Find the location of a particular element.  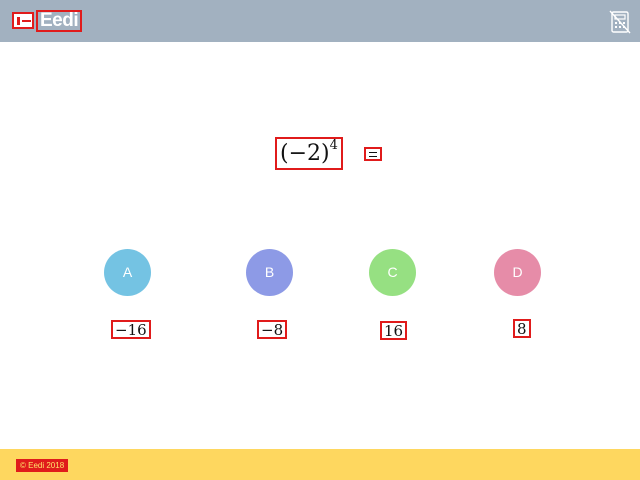

option-b-button: B is located at coordinates (269, 272).